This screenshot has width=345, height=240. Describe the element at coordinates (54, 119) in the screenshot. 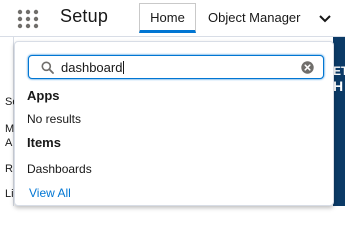

I see `apps-no-results: No results` at that location.